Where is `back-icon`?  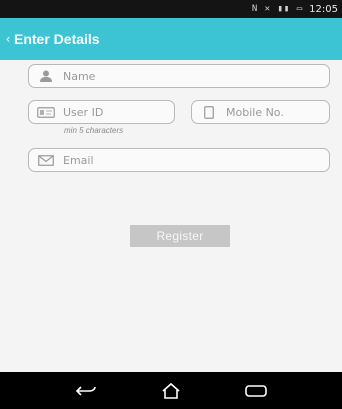 back-icon is located at coordinates (86, 391).